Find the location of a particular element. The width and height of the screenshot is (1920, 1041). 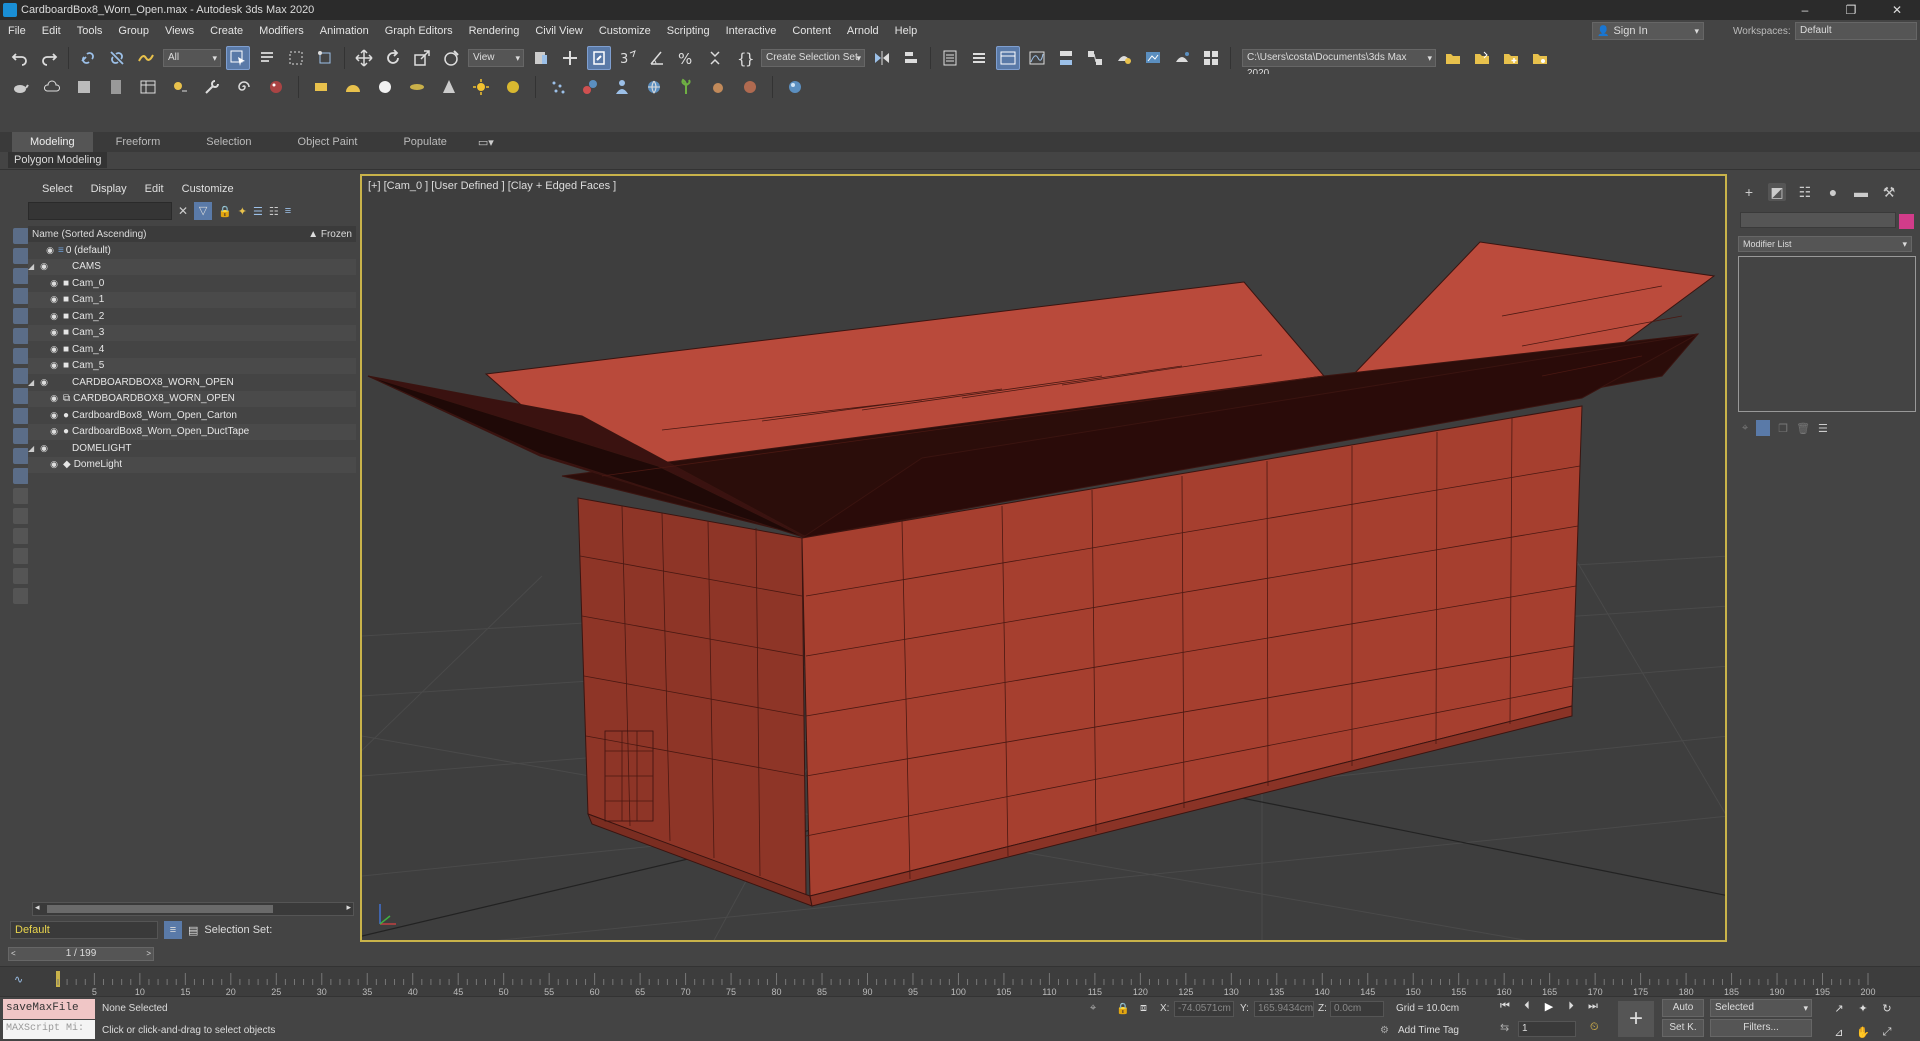

project-folder-icon is located at coordinates (1453, 58).